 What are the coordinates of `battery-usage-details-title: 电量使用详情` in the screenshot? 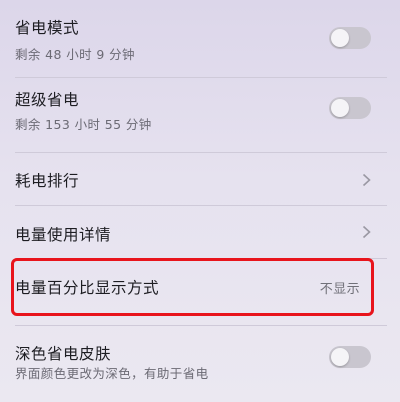 It's located at (63, 235).